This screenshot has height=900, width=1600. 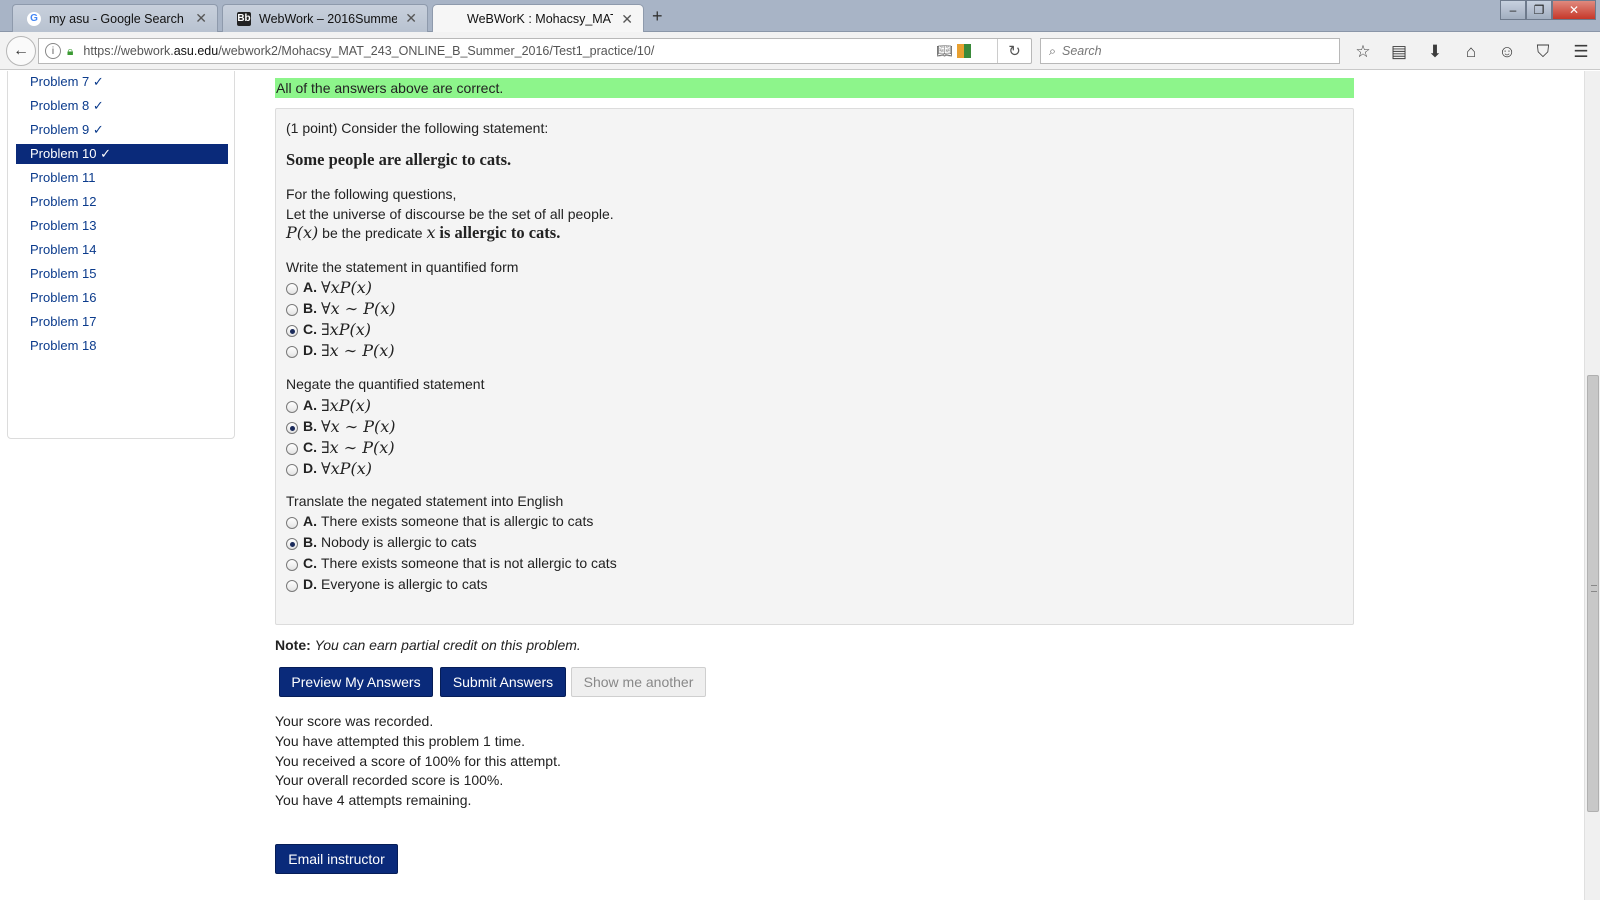 I want to click on q2-prompt: Negate the quantified statement, so click(x=385, y=384).